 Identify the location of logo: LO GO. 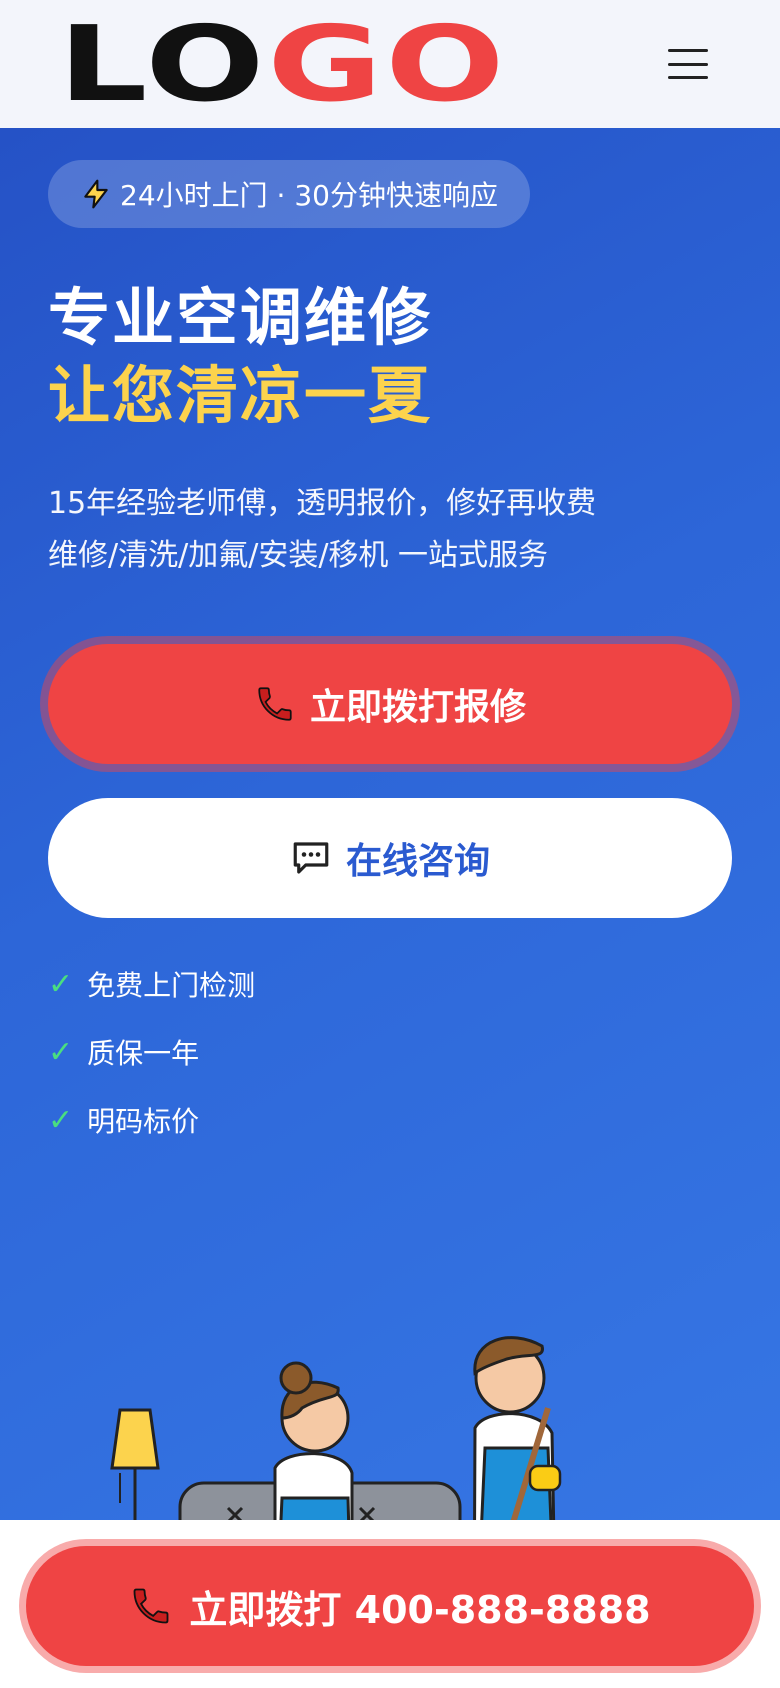
(282, 64).